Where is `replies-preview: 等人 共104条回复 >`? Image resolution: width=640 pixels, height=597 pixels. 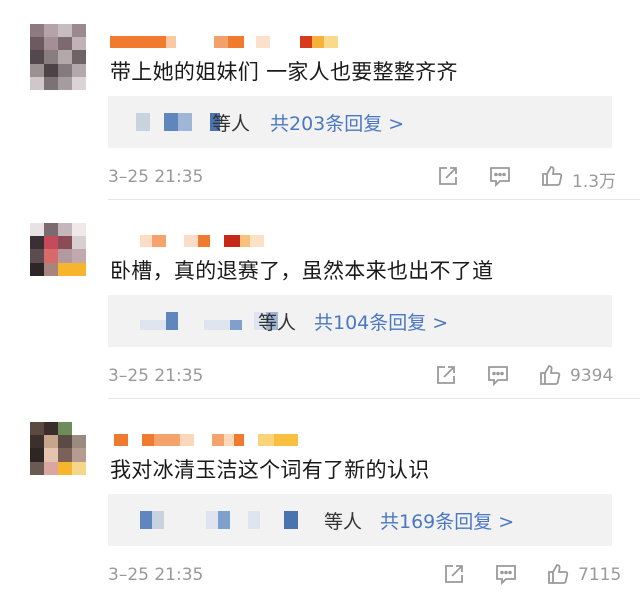 replies-preview: 等人 共104条回复 > is located at coordinates (360, 321).